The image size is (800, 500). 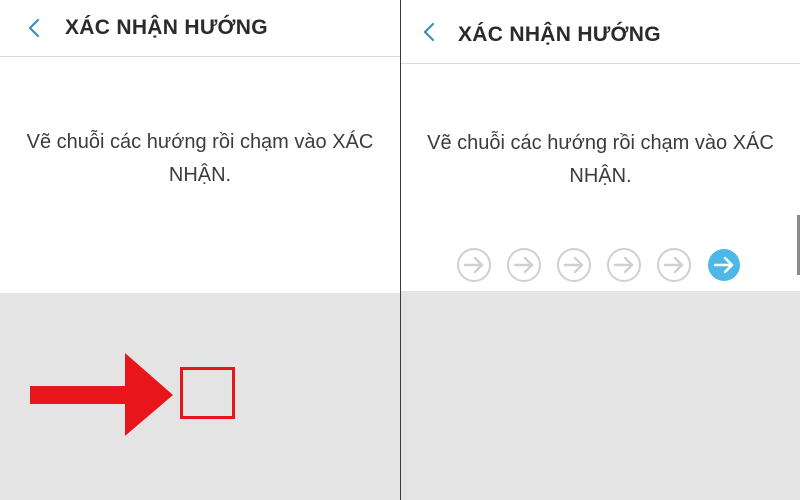 What do you see at coordinates (101, 394) in the screenshot?
I see `red-arrow-annotation-icon` at bounding box center [101, 394].